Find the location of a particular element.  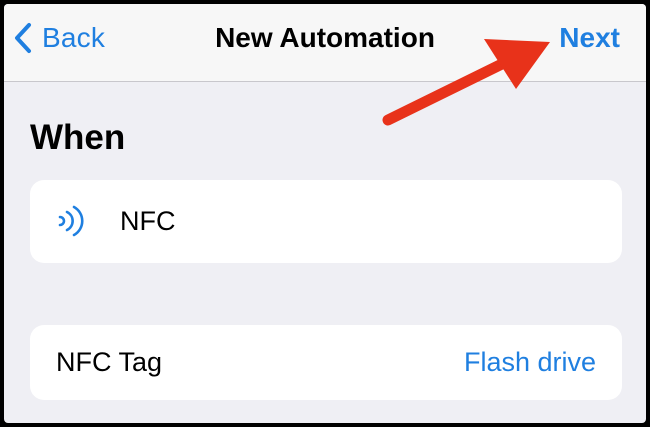

nfc-tag-value: Flash drive is located at coordinates (530, 362).